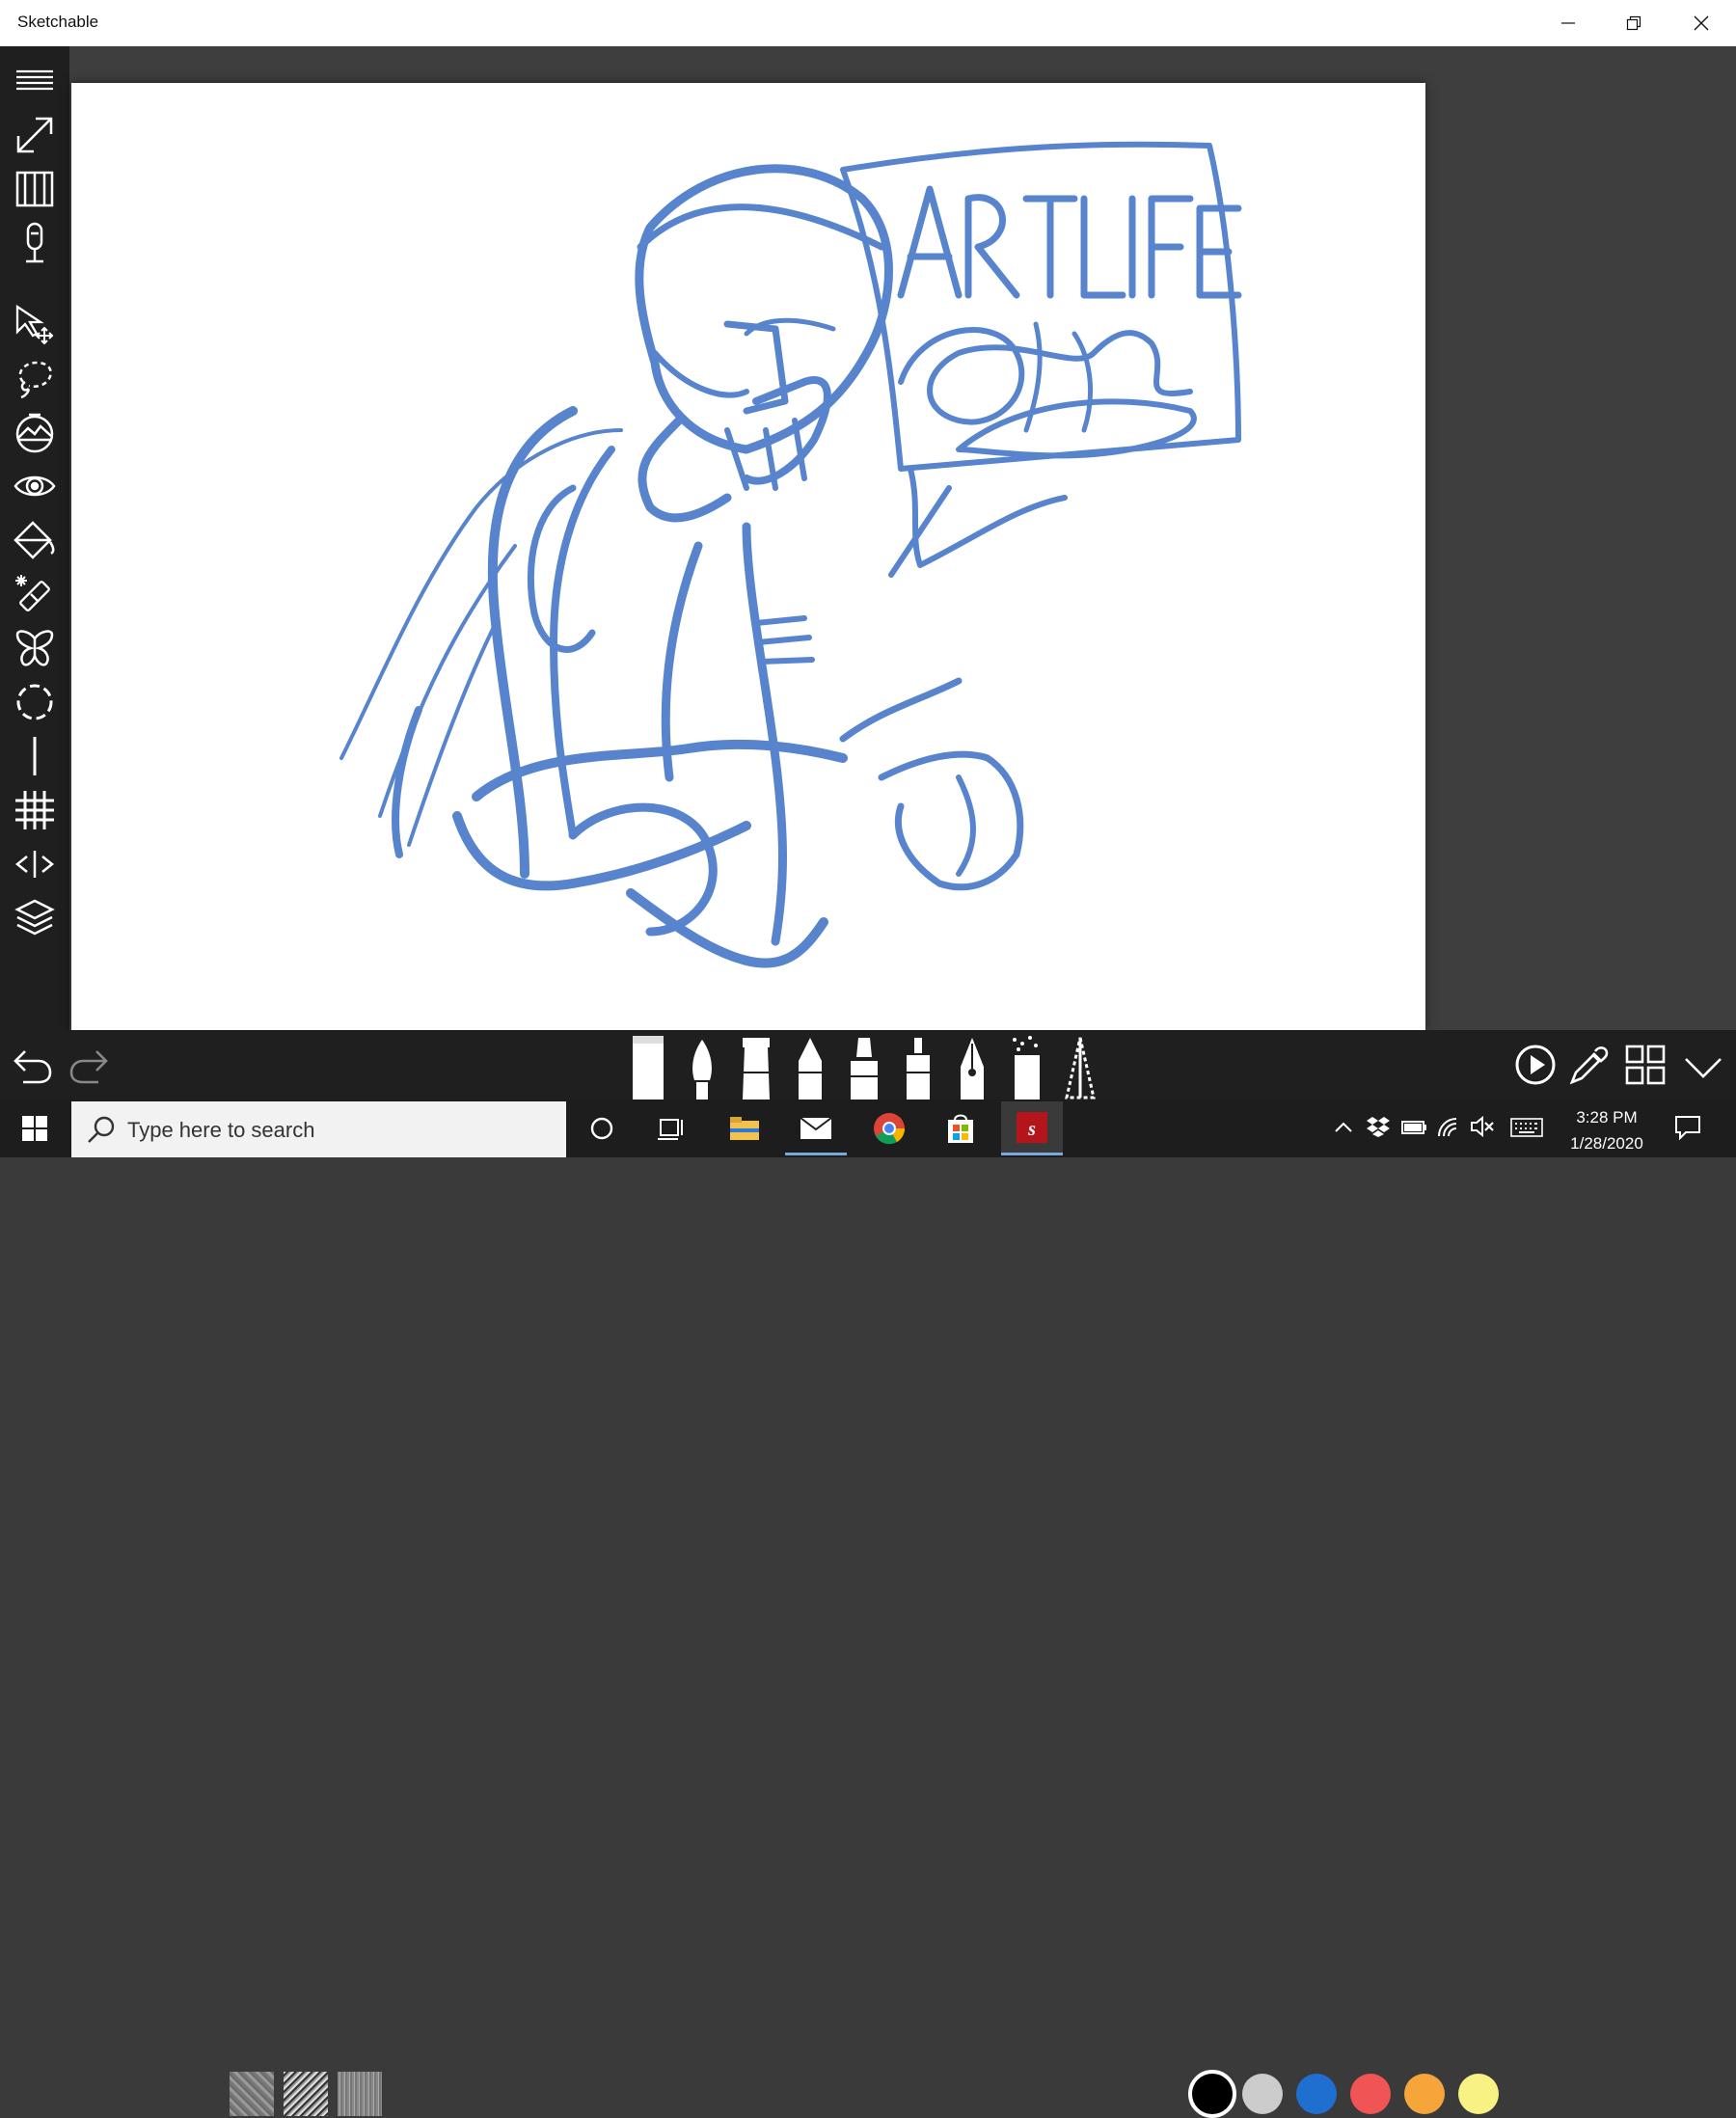  What do you see at coordinates (1589, 1065) in the screenshot?
I see `eyedropper-icon` at bounding box center [1589, 1065].